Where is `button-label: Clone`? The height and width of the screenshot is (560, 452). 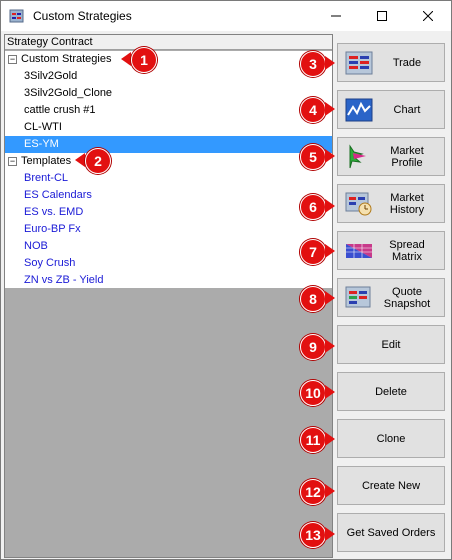 button-label: Clone is located at coordinates (391, 438).